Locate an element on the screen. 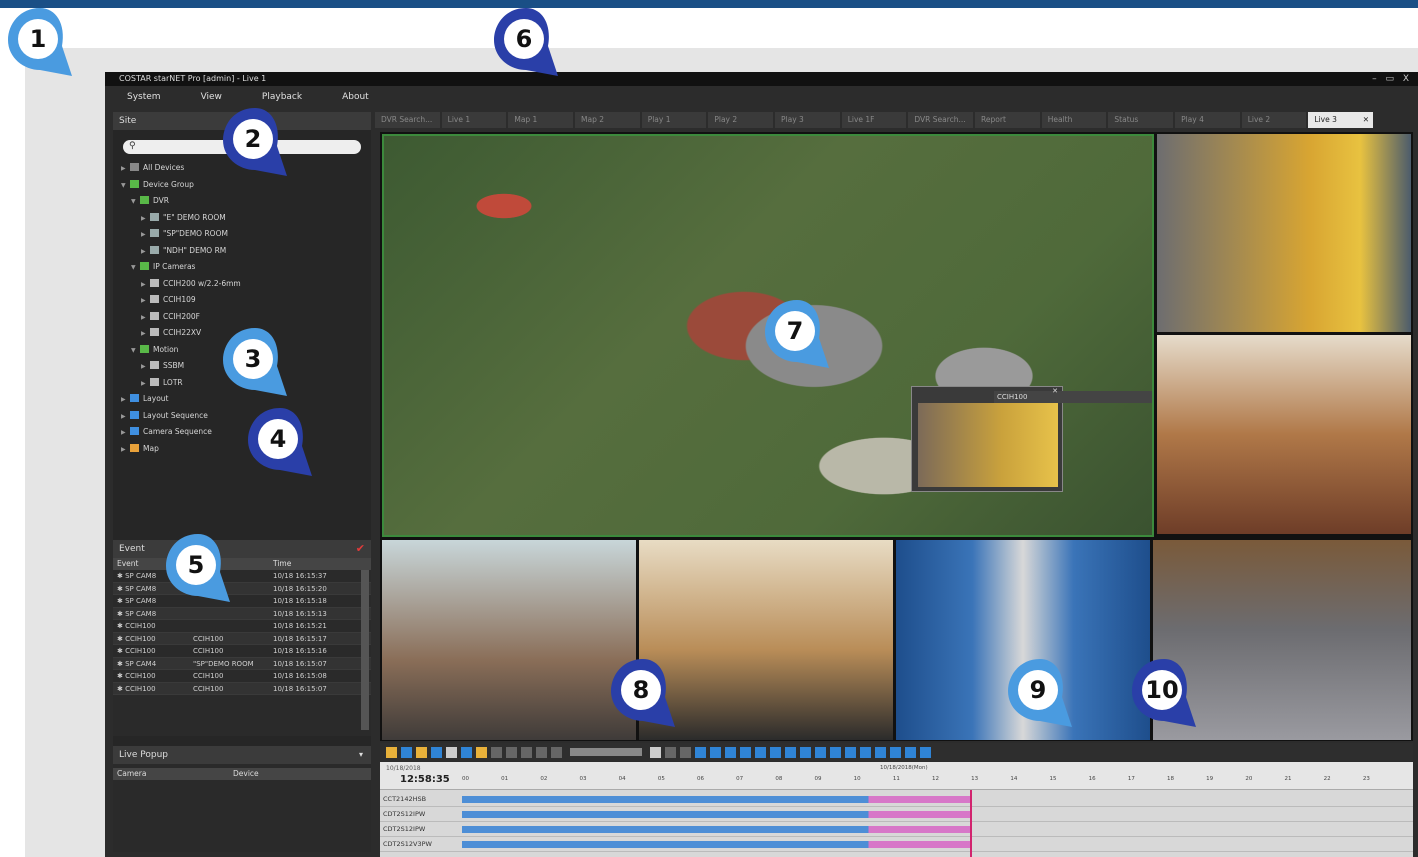  layout-1plus5-icon is located at coordinates (790, 752).